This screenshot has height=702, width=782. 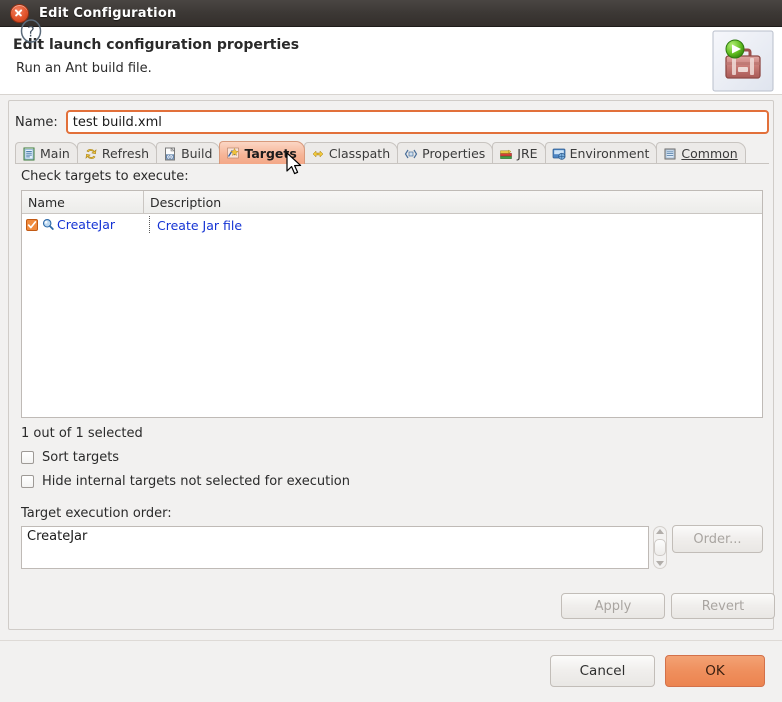 I want to click on refresh-icon, so click(x=91, y=153).